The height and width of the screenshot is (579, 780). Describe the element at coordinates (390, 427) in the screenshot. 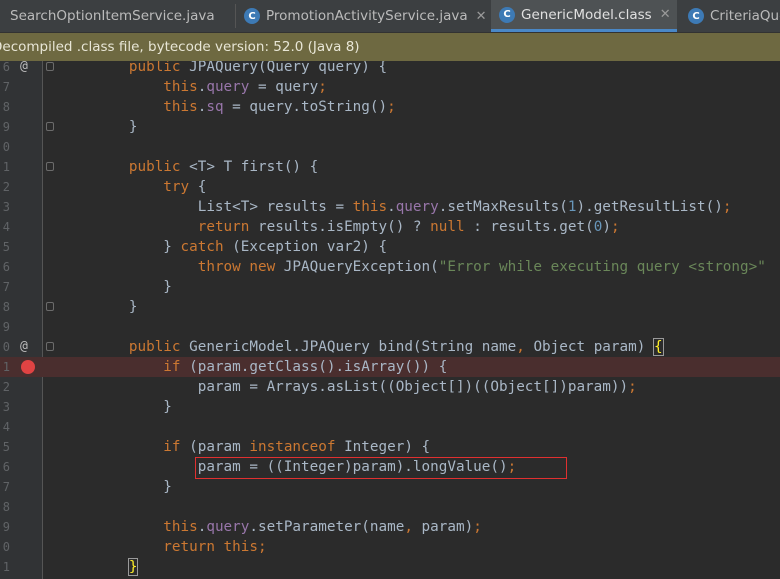

I see `code-line: 4` at that location.